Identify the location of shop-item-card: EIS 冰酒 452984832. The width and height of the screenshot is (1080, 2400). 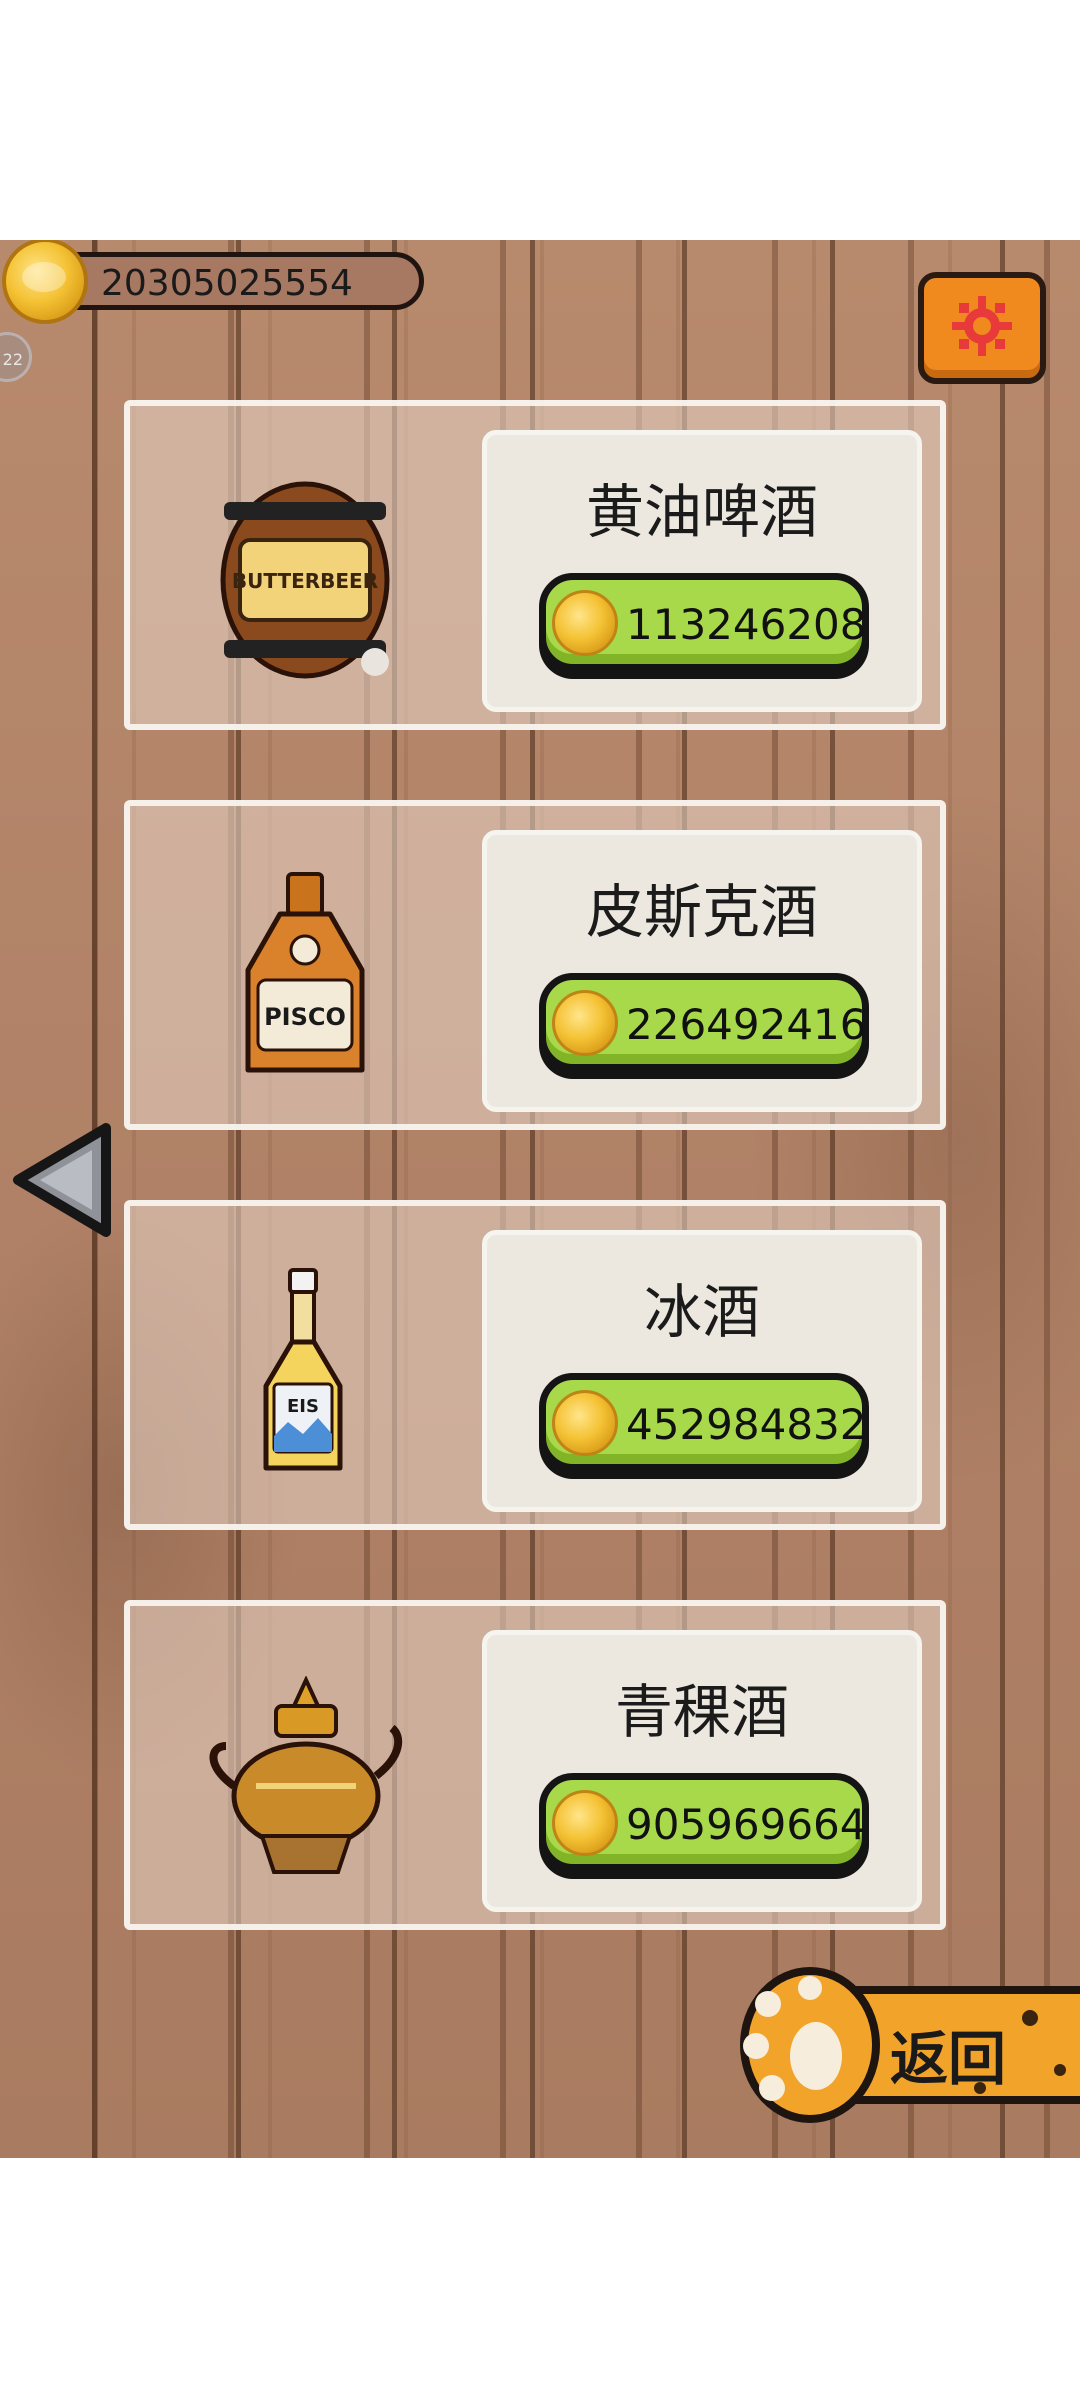
(535, 1365).